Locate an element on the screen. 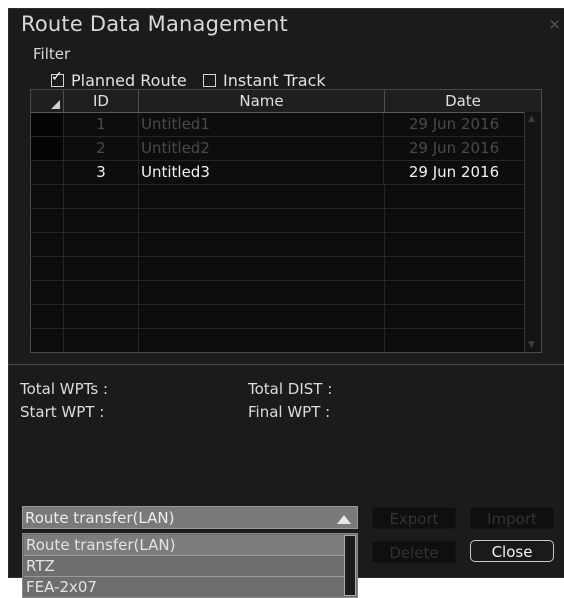 The height and width of the screenshot is (598, 564). row-id: 1 is located at coordinates (101, 124).